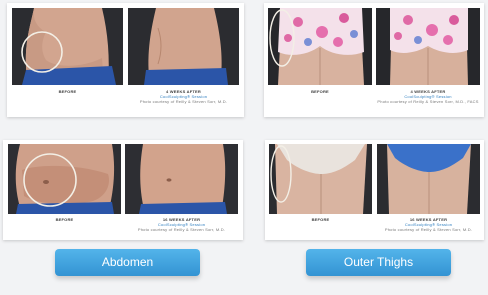  Describe the element at coordinates (378, 262) in the screenshot. I see `outer-thighs-button: Outer Thighs` at that location.